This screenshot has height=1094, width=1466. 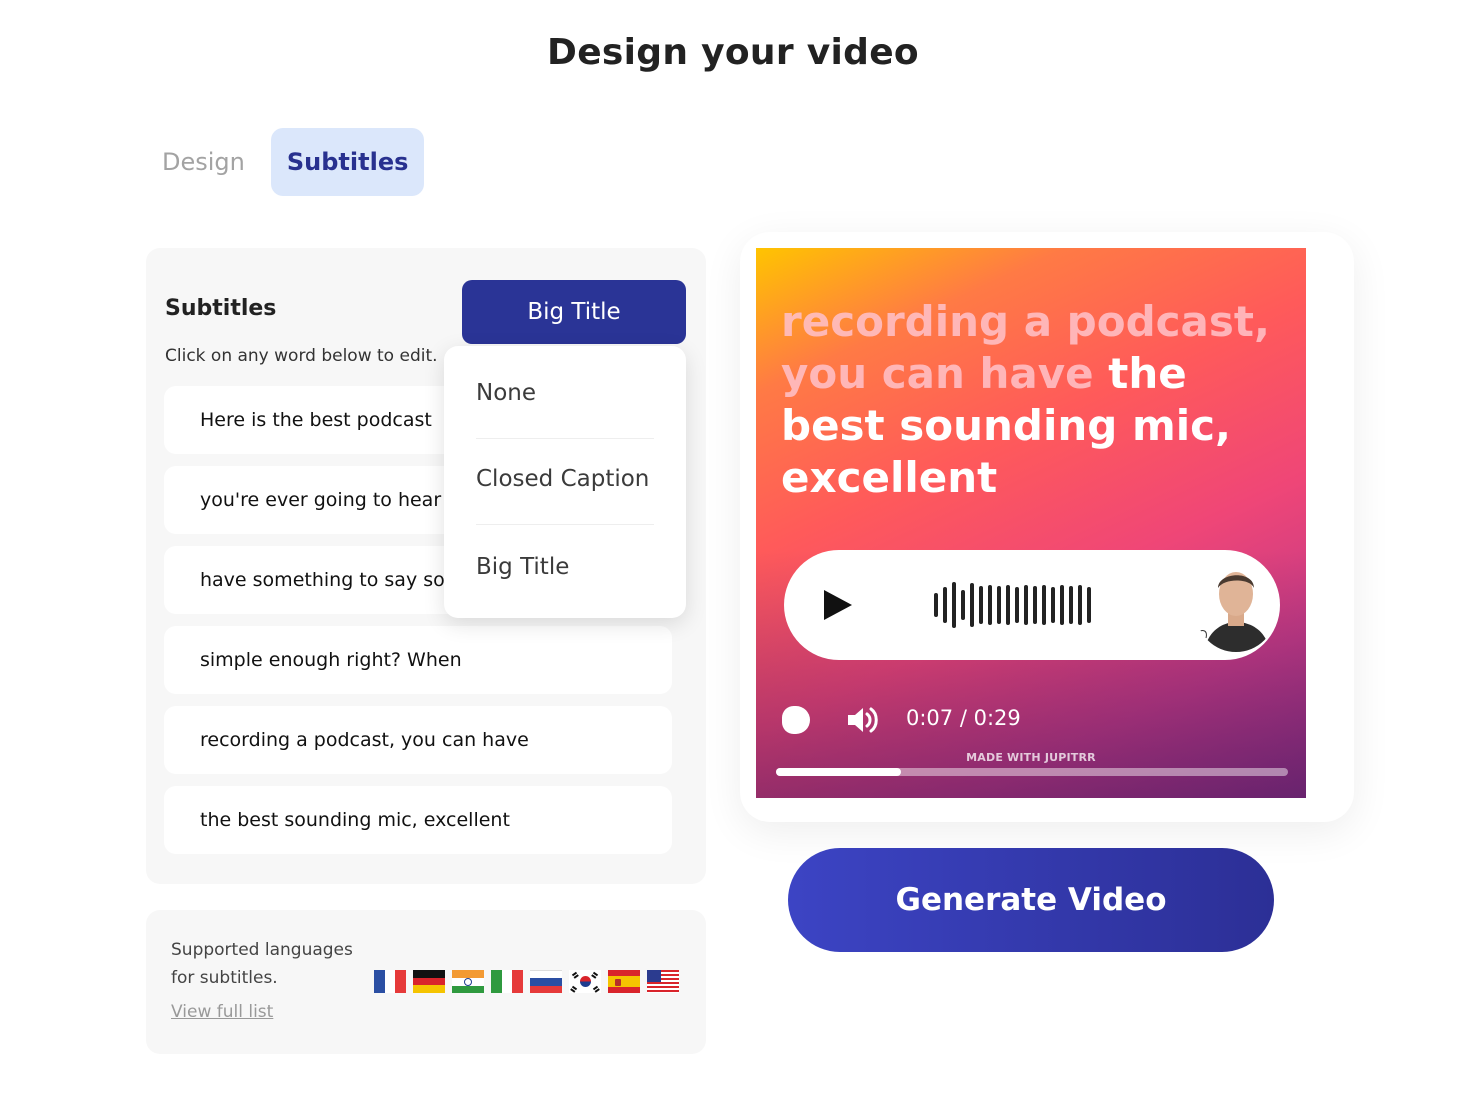 What do you see at coordinates (1031, 757) in the screenshot?
I see `watermark: MADE WITH JUPITRR` at bounding box center [1031, 757].